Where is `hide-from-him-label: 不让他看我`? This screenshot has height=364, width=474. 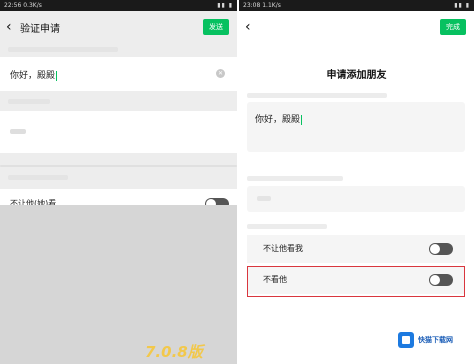
hide-from-him-label: 不让他看我 is located at coordinates (283, 248).